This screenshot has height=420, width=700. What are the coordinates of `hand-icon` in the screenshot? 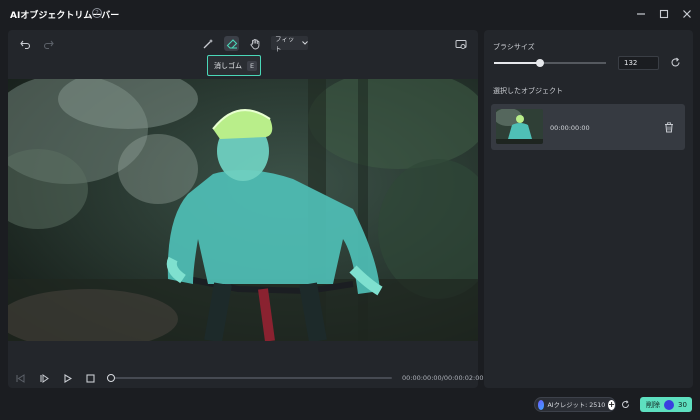 It's located at (255, 44).